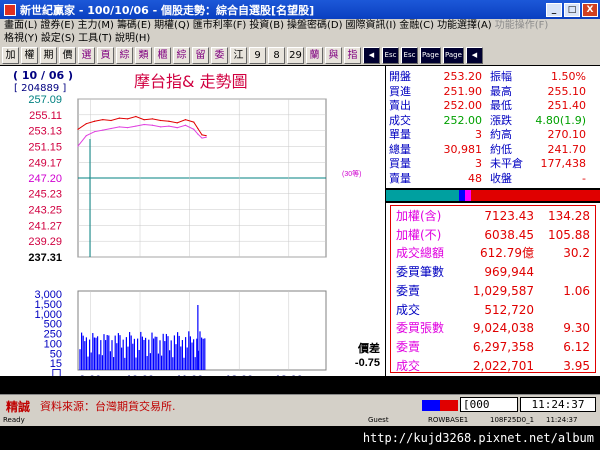 The image size is (600, 450). Describe the element at coordinates (172, 25) in the screenshot. I see `menu-item: 期權(Q)` at that location.